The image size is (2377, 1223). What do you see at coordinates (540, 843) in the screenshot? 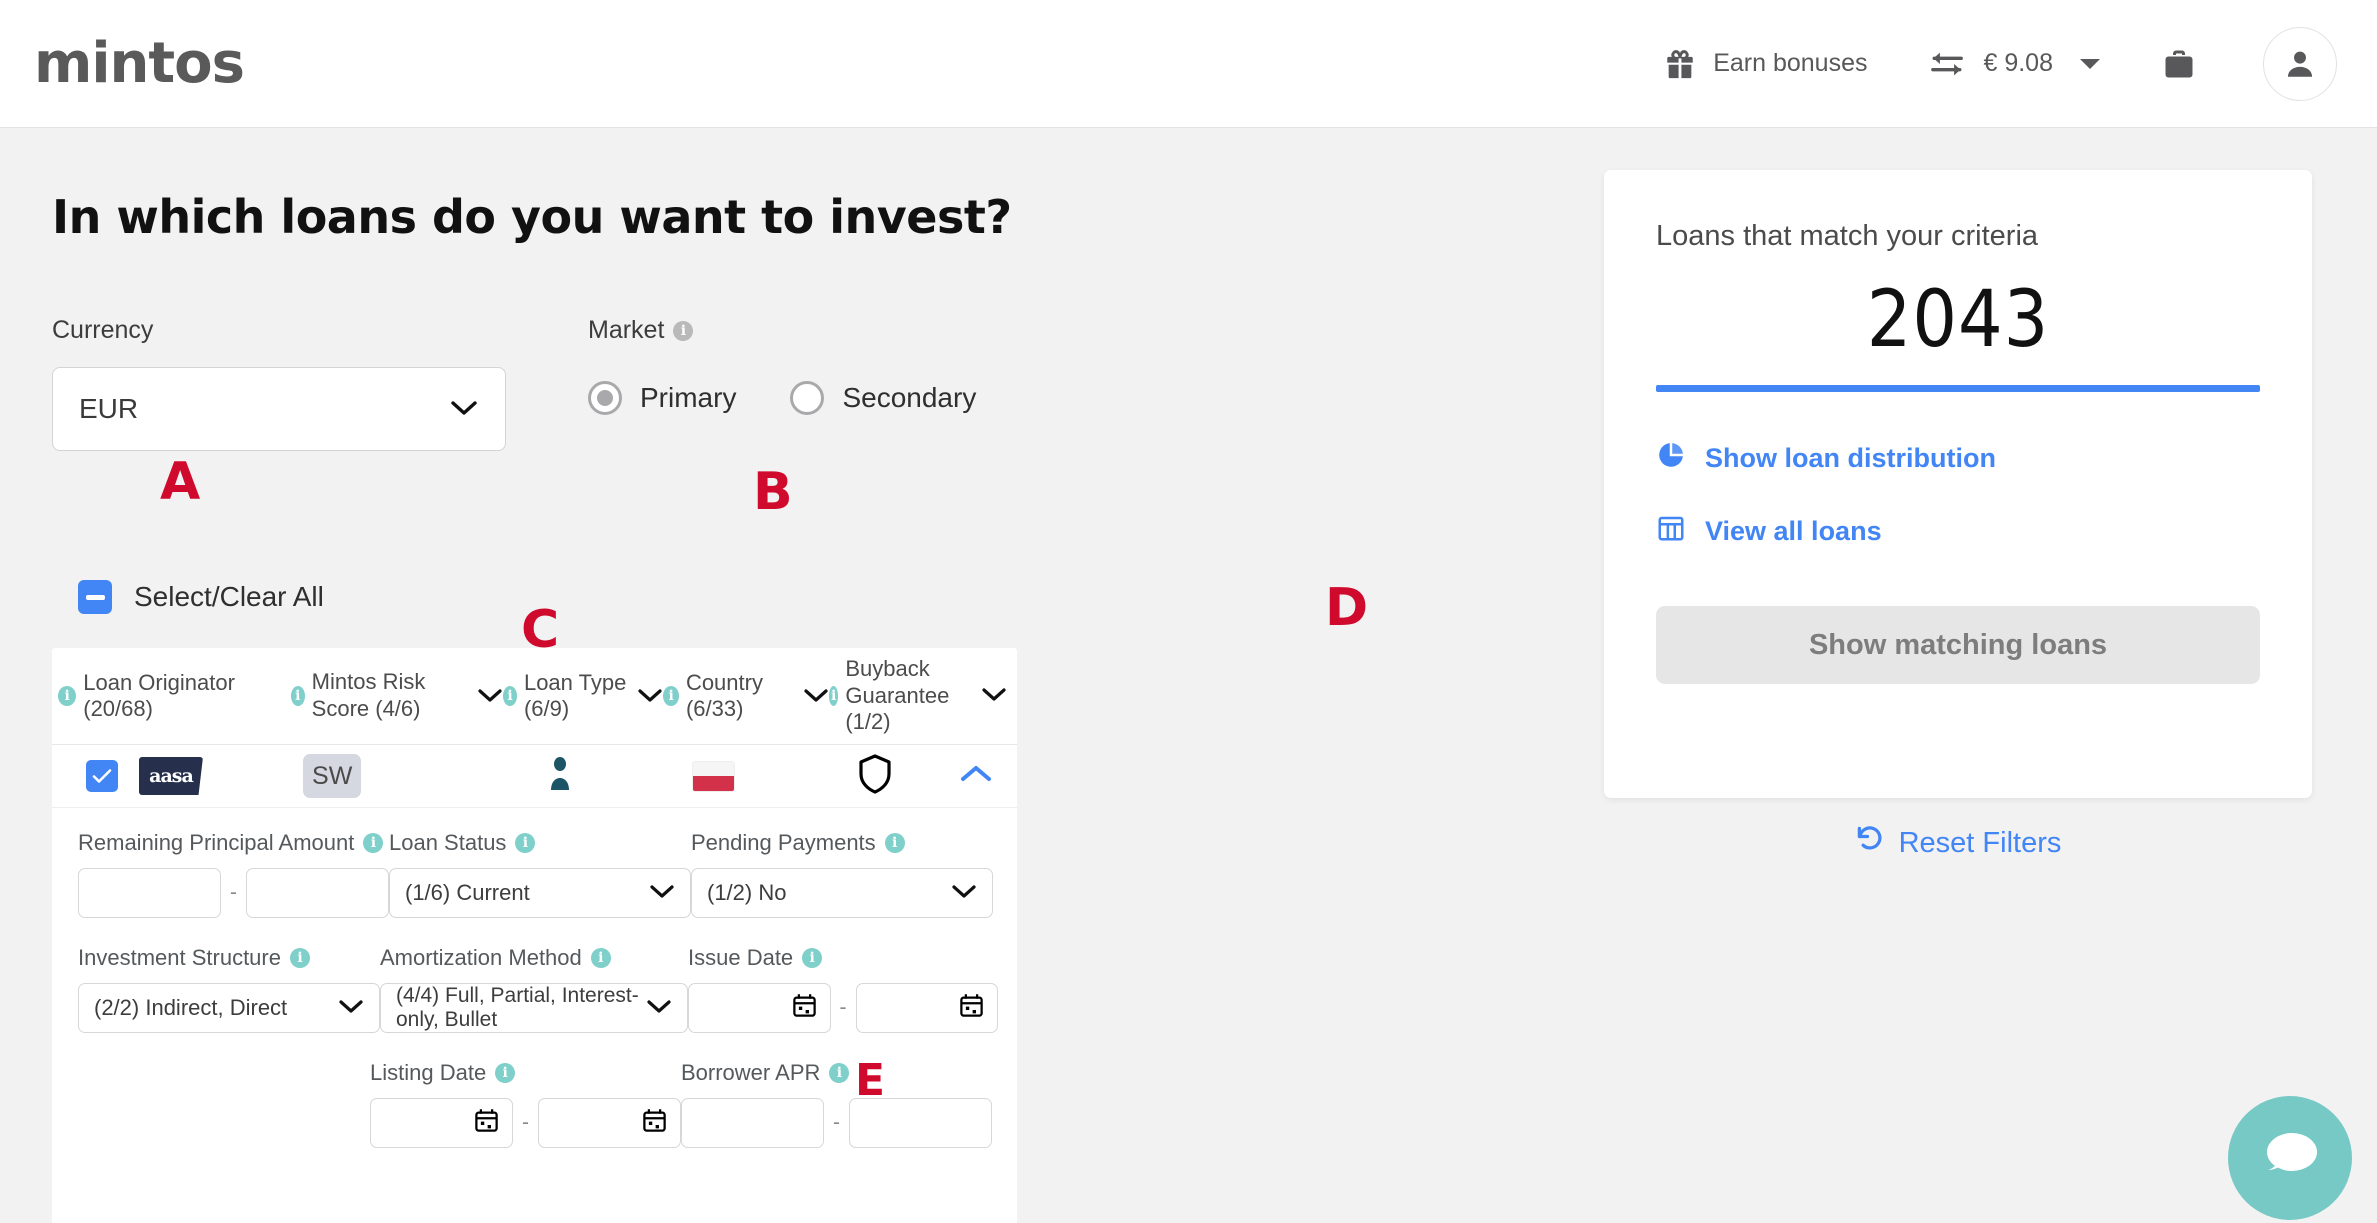
I see `field-label: Loan Status i` at bounding box center [540, 843].